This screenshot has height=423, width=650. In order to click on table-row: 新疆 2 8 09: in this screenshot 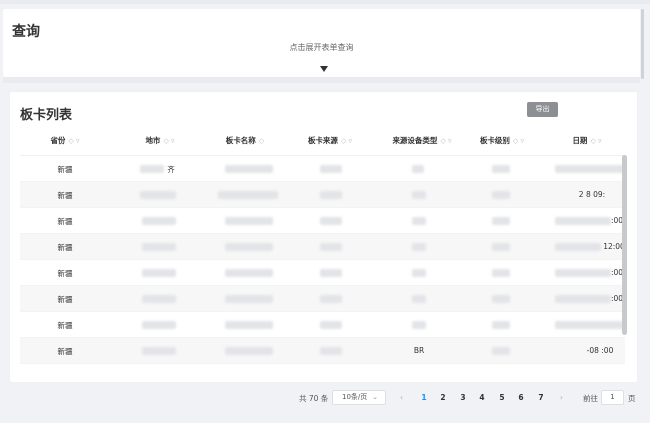, I will do `click(322, 195)`.